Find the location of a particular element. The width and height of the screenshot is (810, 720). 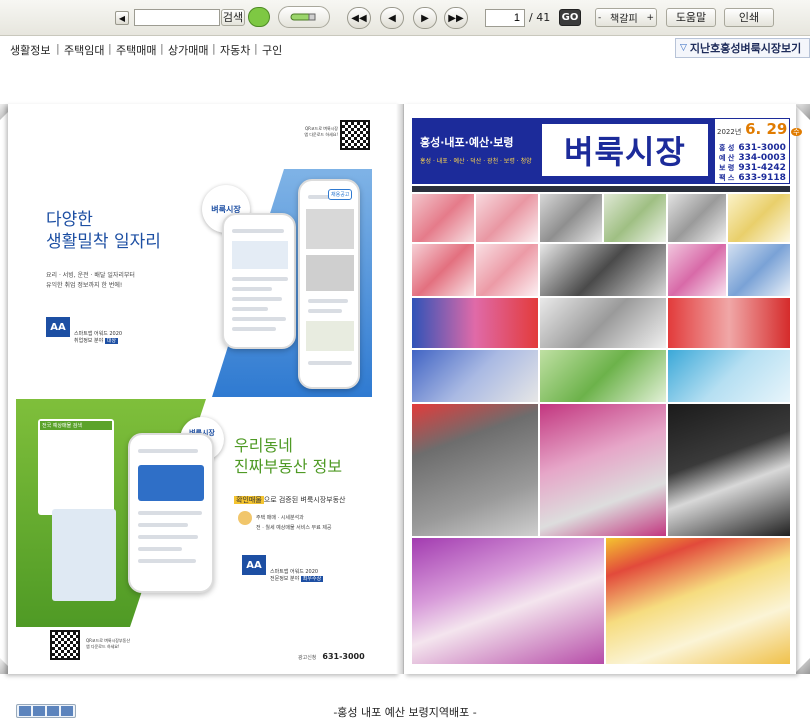

qr-caption-bottom: QR코드로 벼룩시장부동산 앱 다운로드 하세요! is located at coordinates (108, 644).